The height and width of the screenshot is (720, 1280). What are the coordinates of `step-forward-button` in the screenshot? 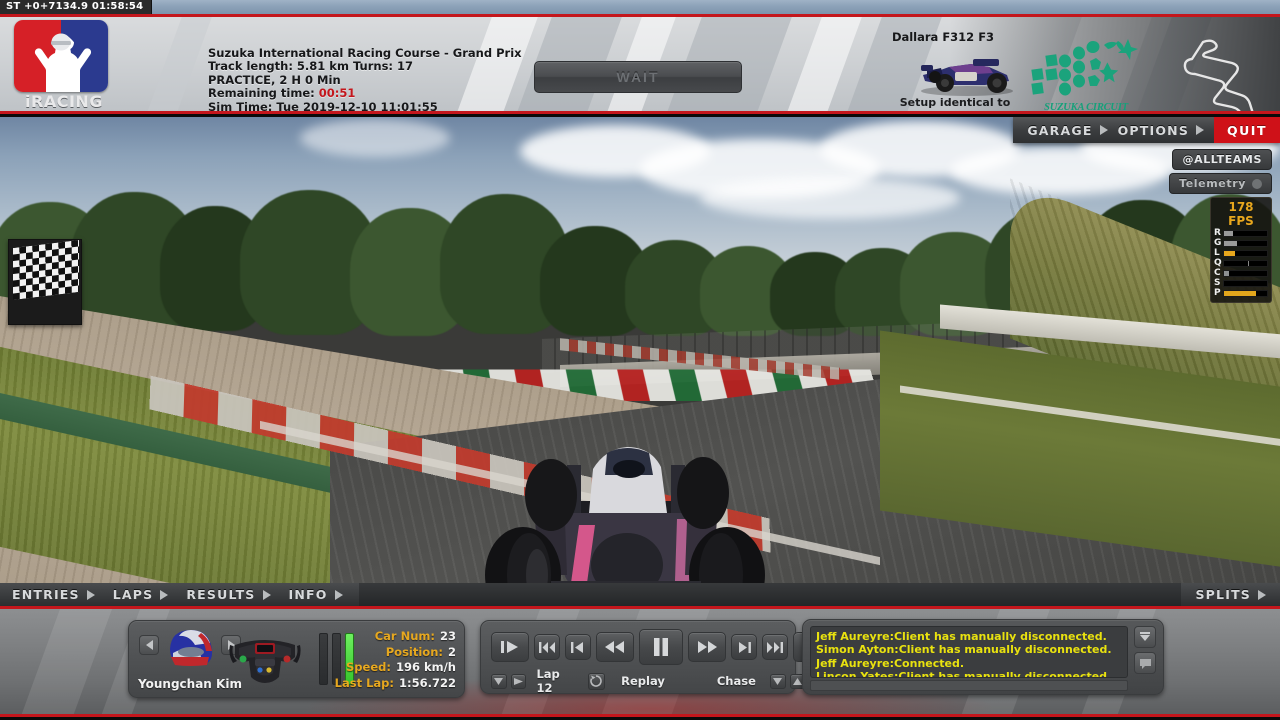 It's located at (744, 647).